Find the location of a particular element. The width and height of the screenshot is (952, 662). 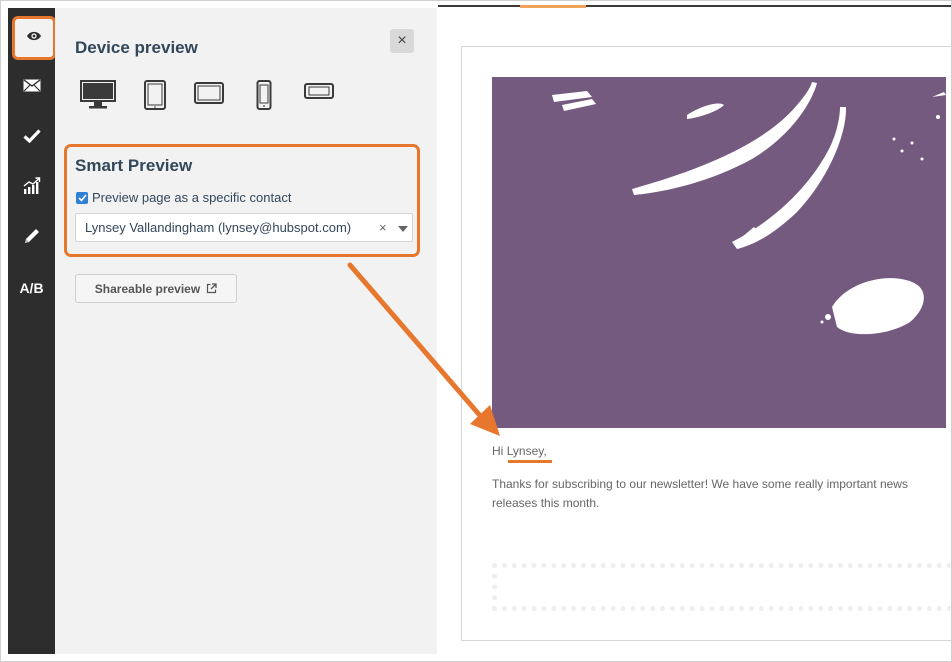

rail-item-checklist is located at coordinates (31, 138).